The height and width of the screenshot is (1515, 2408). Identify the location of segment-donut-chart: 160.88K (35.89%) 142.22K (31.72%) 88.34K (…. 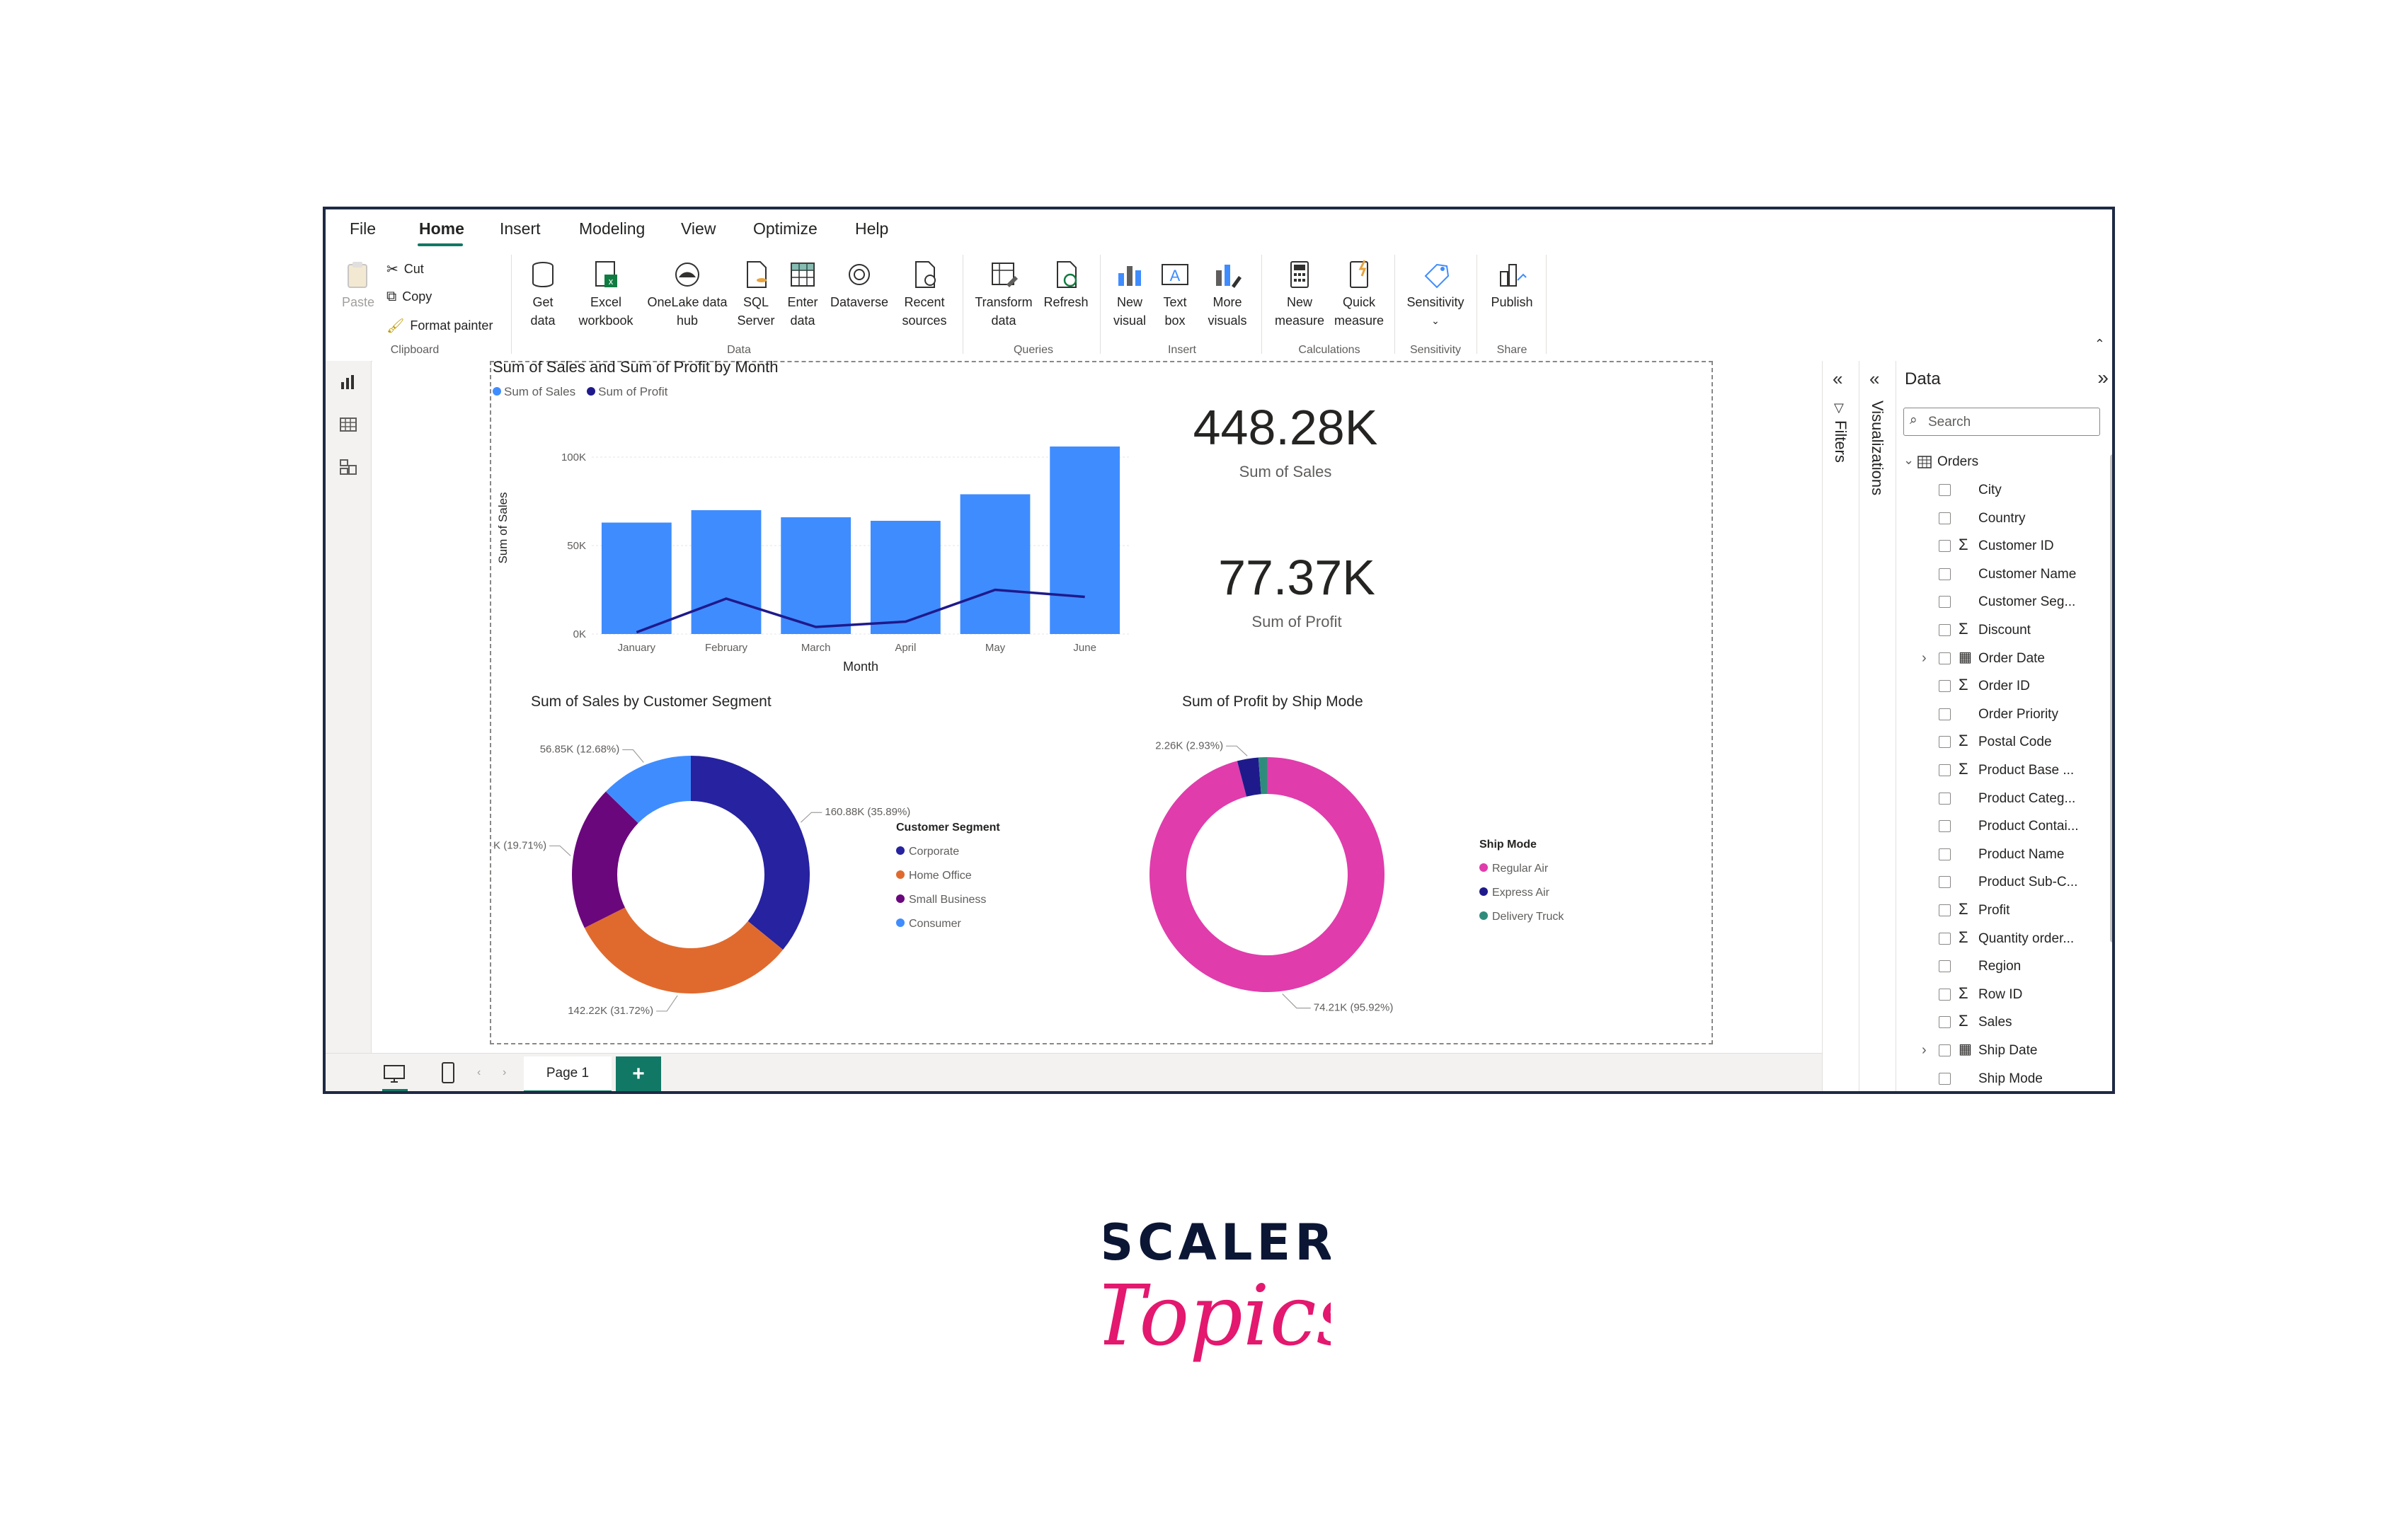
(797, 881).